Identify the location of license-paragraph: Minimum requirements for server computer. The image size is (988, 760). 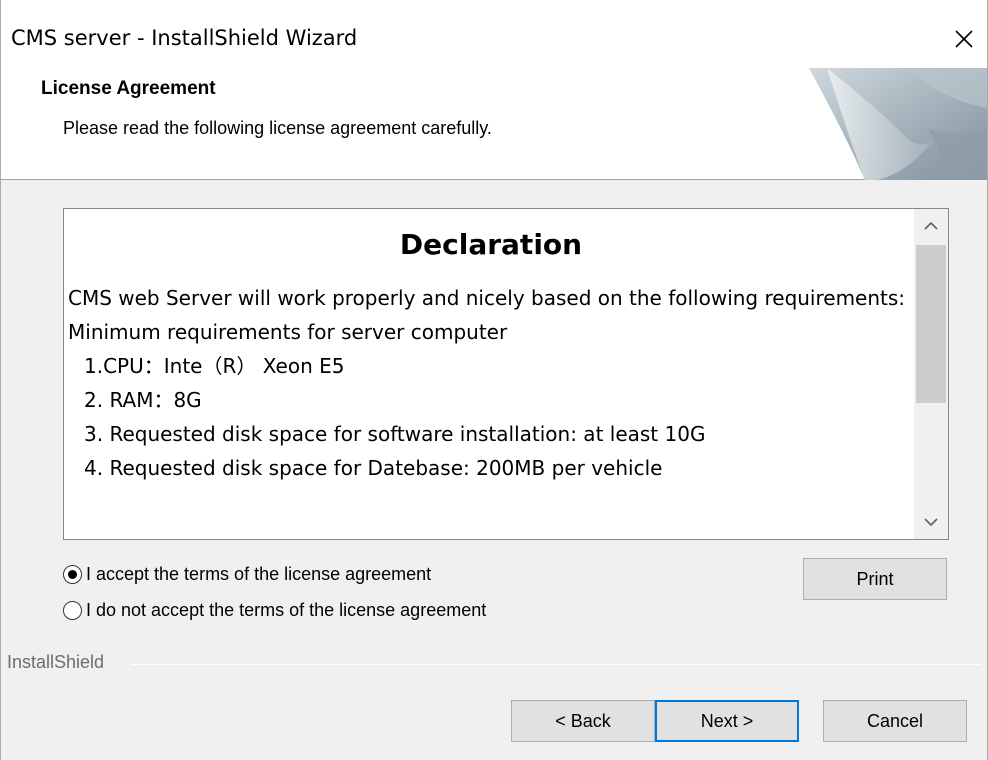
(288, 332).